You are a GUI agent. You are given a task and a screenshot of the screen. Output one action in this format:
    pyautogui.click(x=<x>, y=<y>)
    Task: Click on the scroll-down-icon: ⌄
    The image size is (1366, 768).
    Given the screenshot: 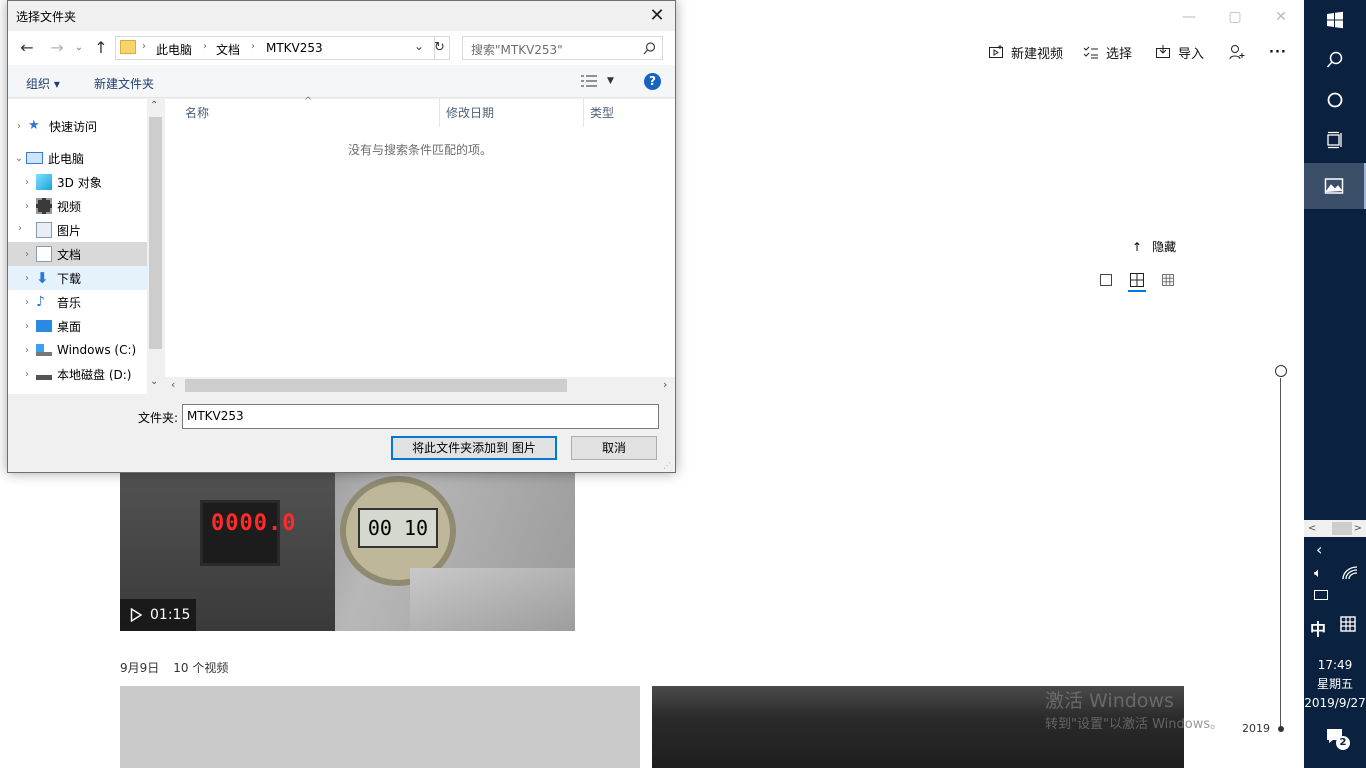 What is the action you would take?
    pyautogui.click(x=154, y=381)
    